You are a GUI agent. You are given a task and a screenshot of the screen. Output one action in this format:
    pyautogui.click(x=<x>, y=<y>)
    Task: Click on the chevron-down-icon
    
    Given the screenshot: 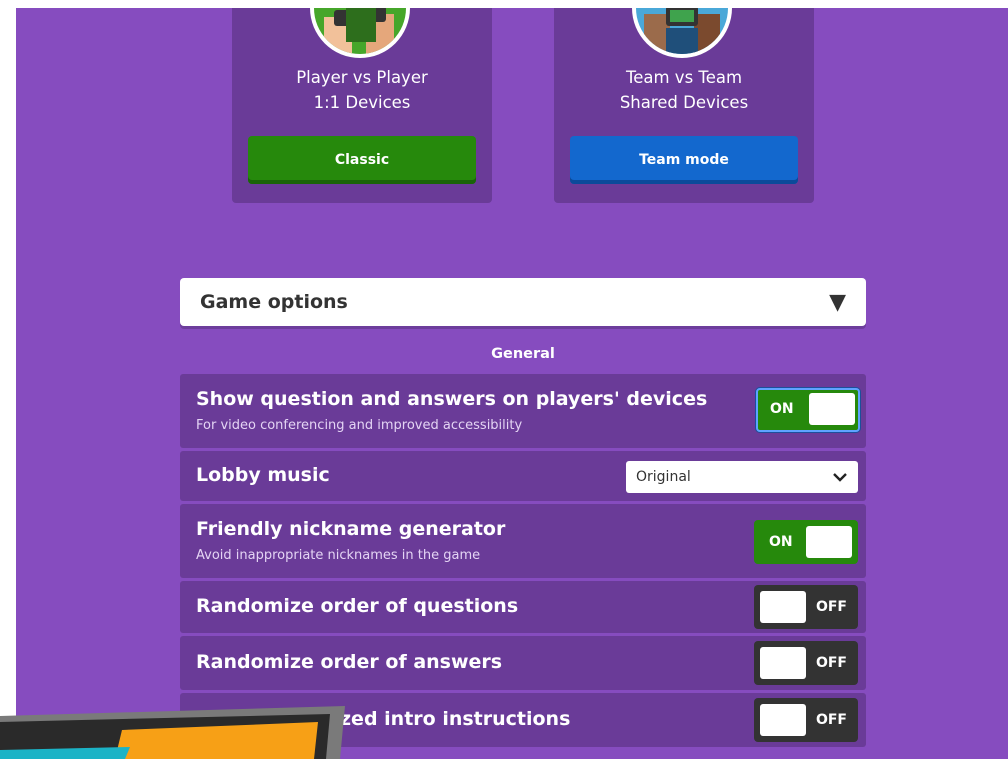 What is the action you would take?
    pyautogui.click(x=840, y=477)
    